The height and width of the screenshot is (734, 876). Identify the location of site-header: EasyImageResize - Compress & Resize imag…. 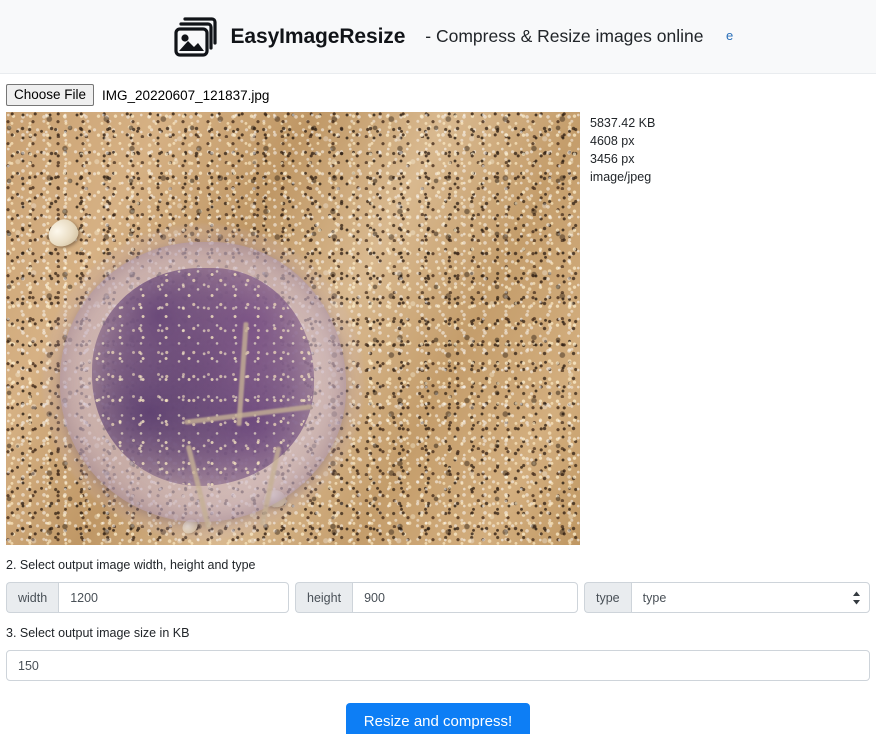
(438, 37).